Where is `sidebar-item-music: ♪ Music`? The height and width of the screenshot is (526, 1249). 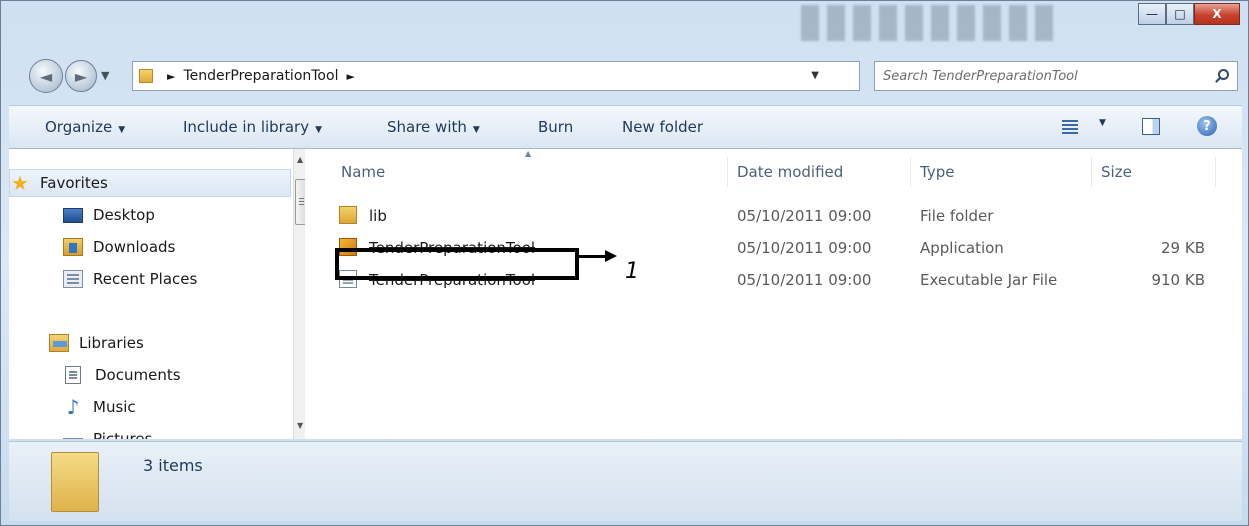 sidebar-item-music: ♪ Music is located at coordinates (99, 407).